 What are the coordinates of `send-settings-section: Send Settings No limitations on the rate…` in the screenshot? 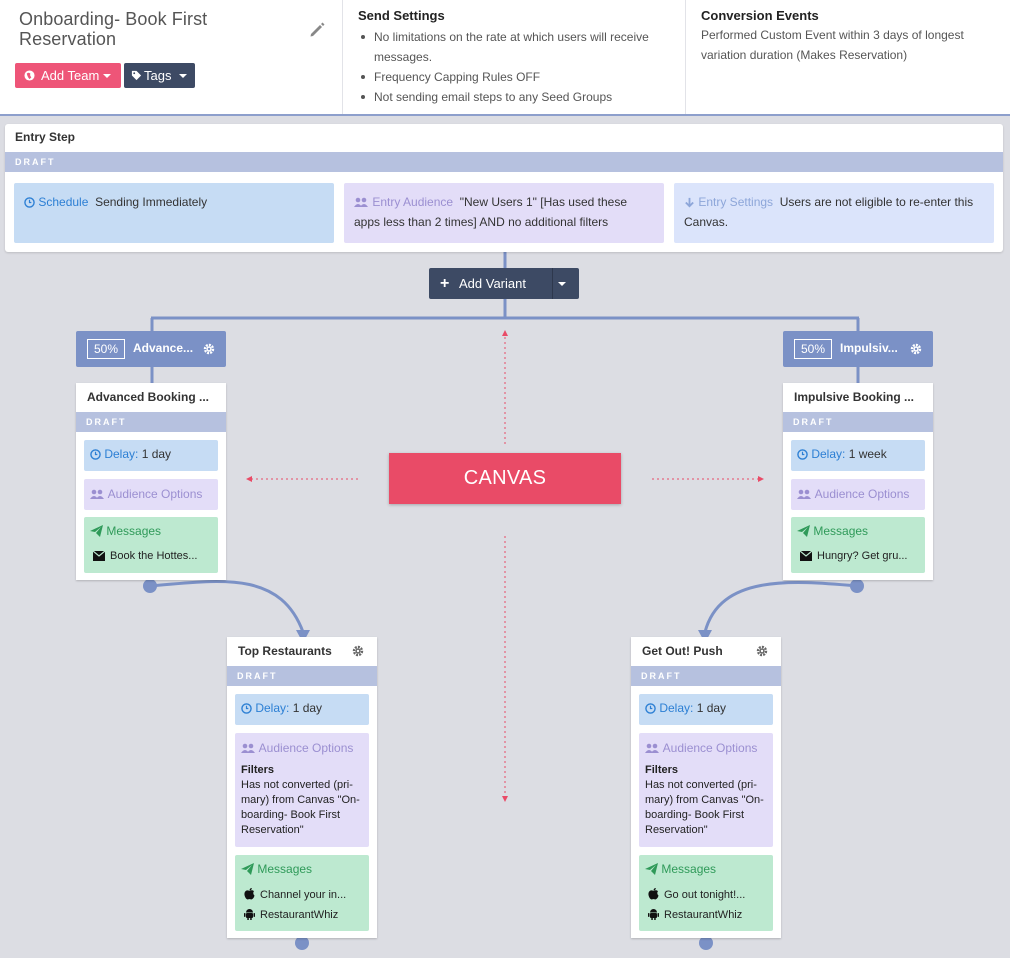 It's located at (515, 57).